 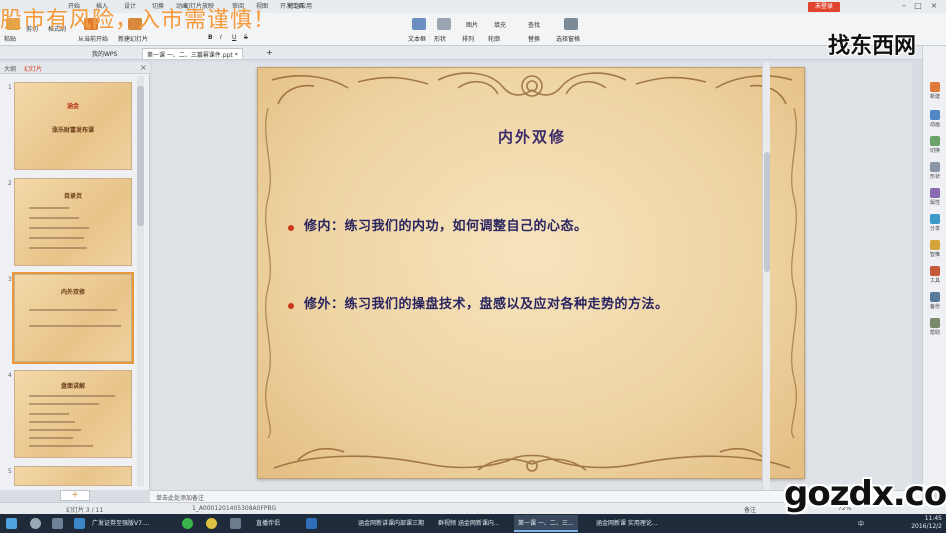 What do you see at coordinates (391, 523) in the screenshot?
I see `taskbar-item-course: 涵金网新讲课内部课三期` at bounding box center [391, 523].